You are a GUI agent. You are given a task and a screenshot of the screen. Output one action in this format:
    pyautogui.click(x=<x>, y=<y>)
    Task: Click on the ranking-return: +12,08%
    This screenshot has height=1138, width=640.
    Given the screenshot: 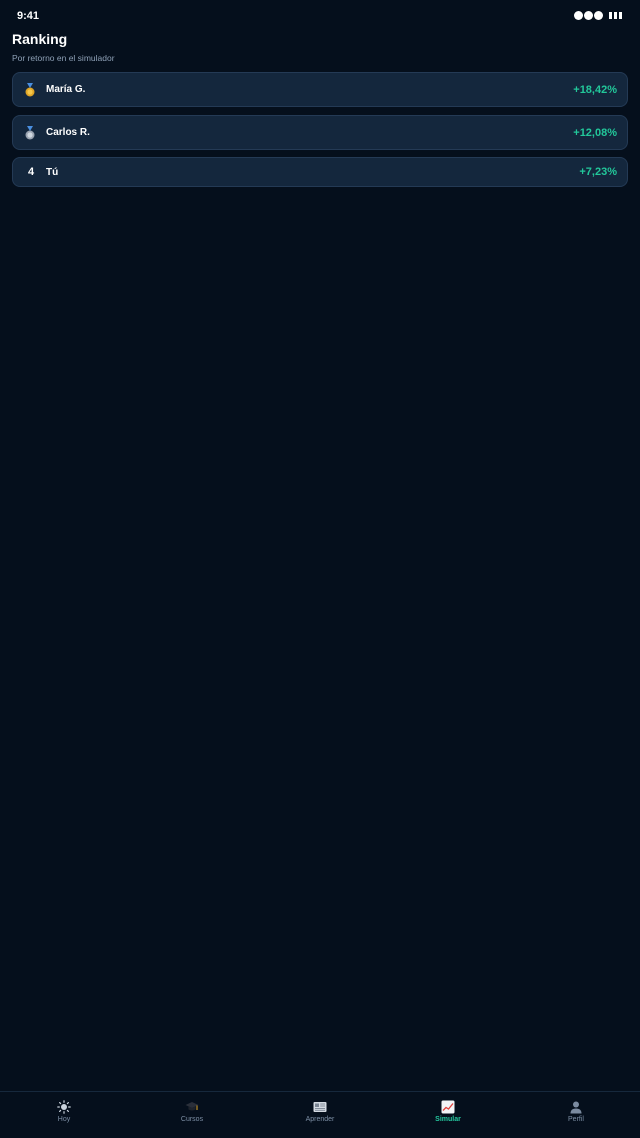 What is the action you would take?
    pyautogui.click(x=595, y=132)
    